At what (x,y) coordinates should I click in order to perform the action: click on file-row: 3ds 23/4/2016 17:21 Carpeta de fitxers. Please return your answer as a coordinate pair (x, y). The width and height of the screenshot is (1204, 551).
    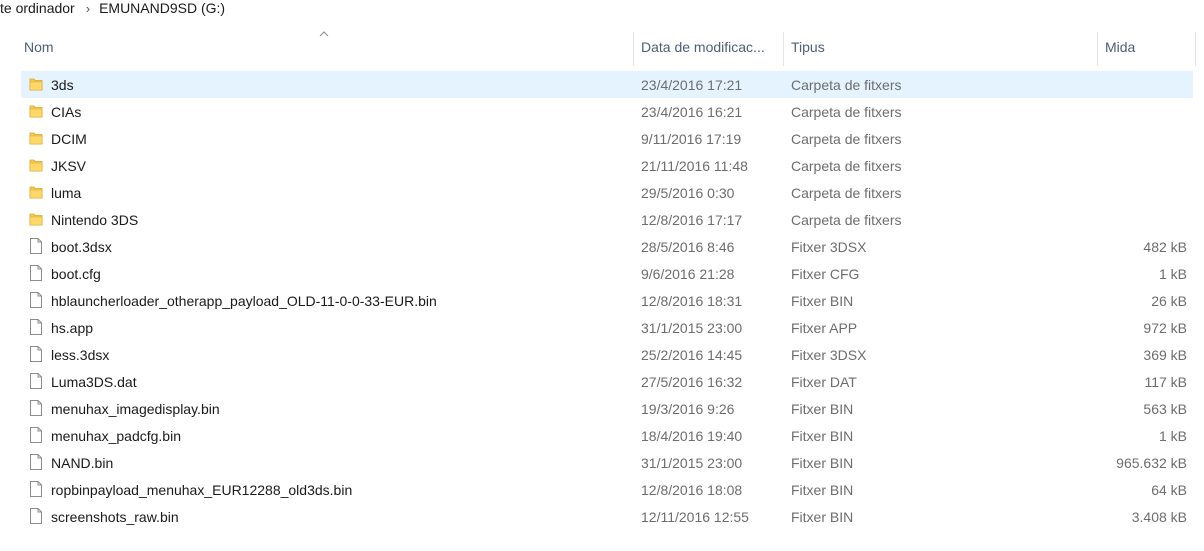
    Looking at the image, I should click on (607, 84).